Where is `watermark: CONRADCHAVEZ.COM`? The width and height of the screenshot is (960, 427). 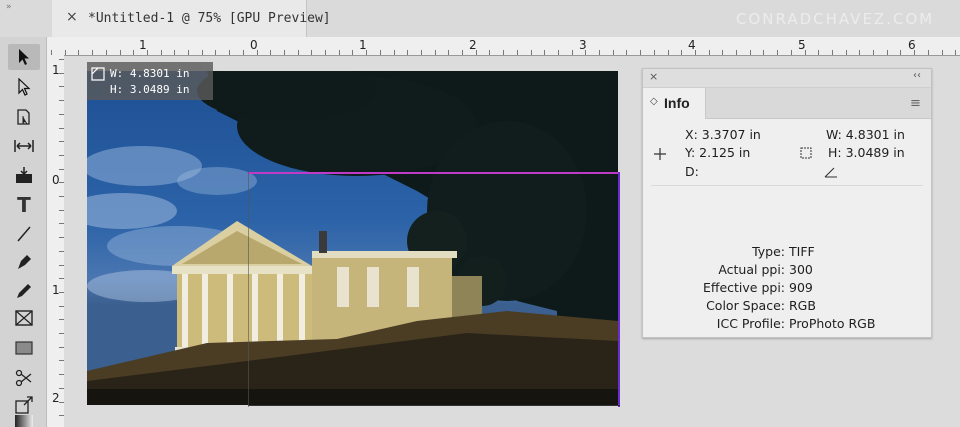
watermark: CONRADCHAVEZ.COM is located at coordinates (835, 19).